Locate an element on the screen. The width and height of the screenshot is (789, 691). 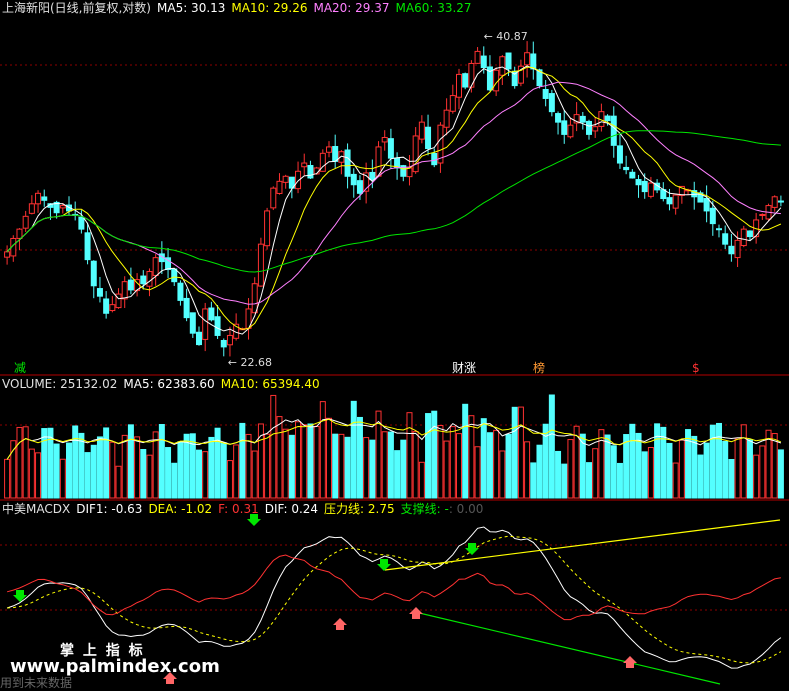
sell-signal-arrow is located at coordinates (254, 520).